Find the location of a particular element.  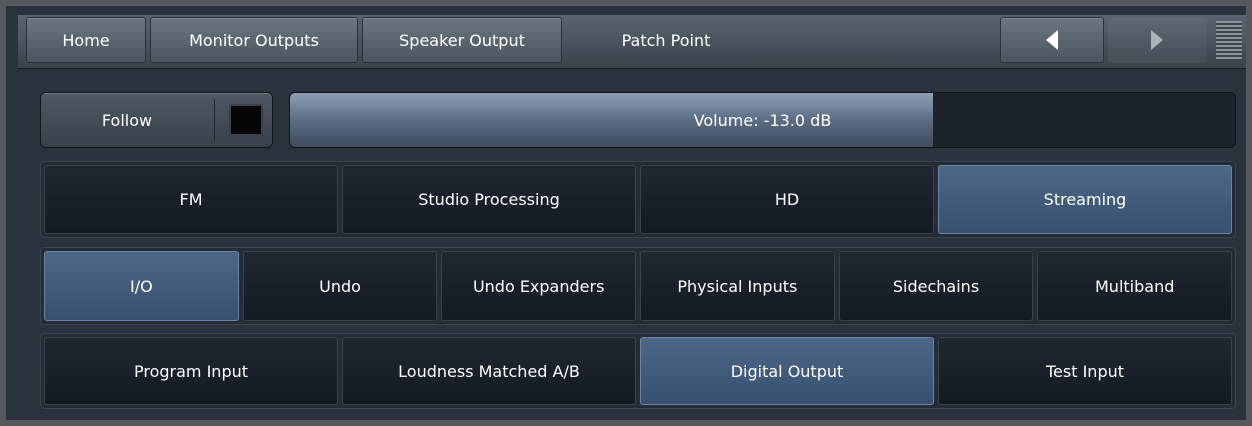

volume-readout: Volume: -13.0 dB is located at coordinates (762, 120).